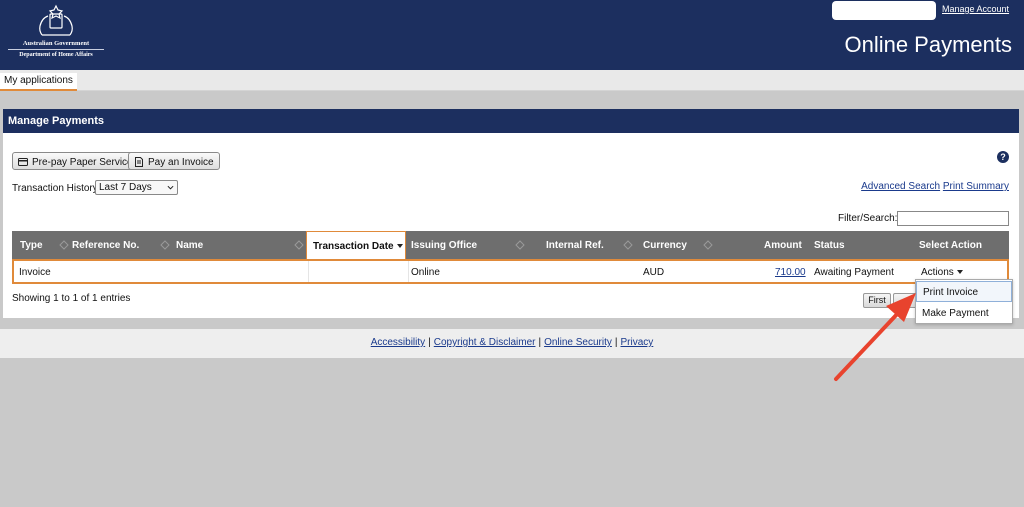 This screenshot has width=1024, height=507. I want to click on footer-link-accessibility: Accessibility, so click(398, 342).